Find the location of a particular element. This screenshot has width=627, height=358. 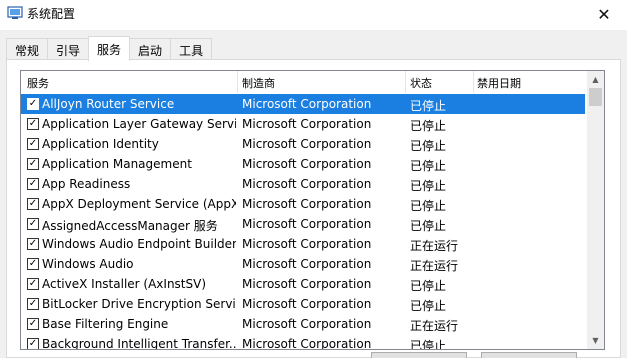

close-button: ✕ is located at coordinates (604, 14).